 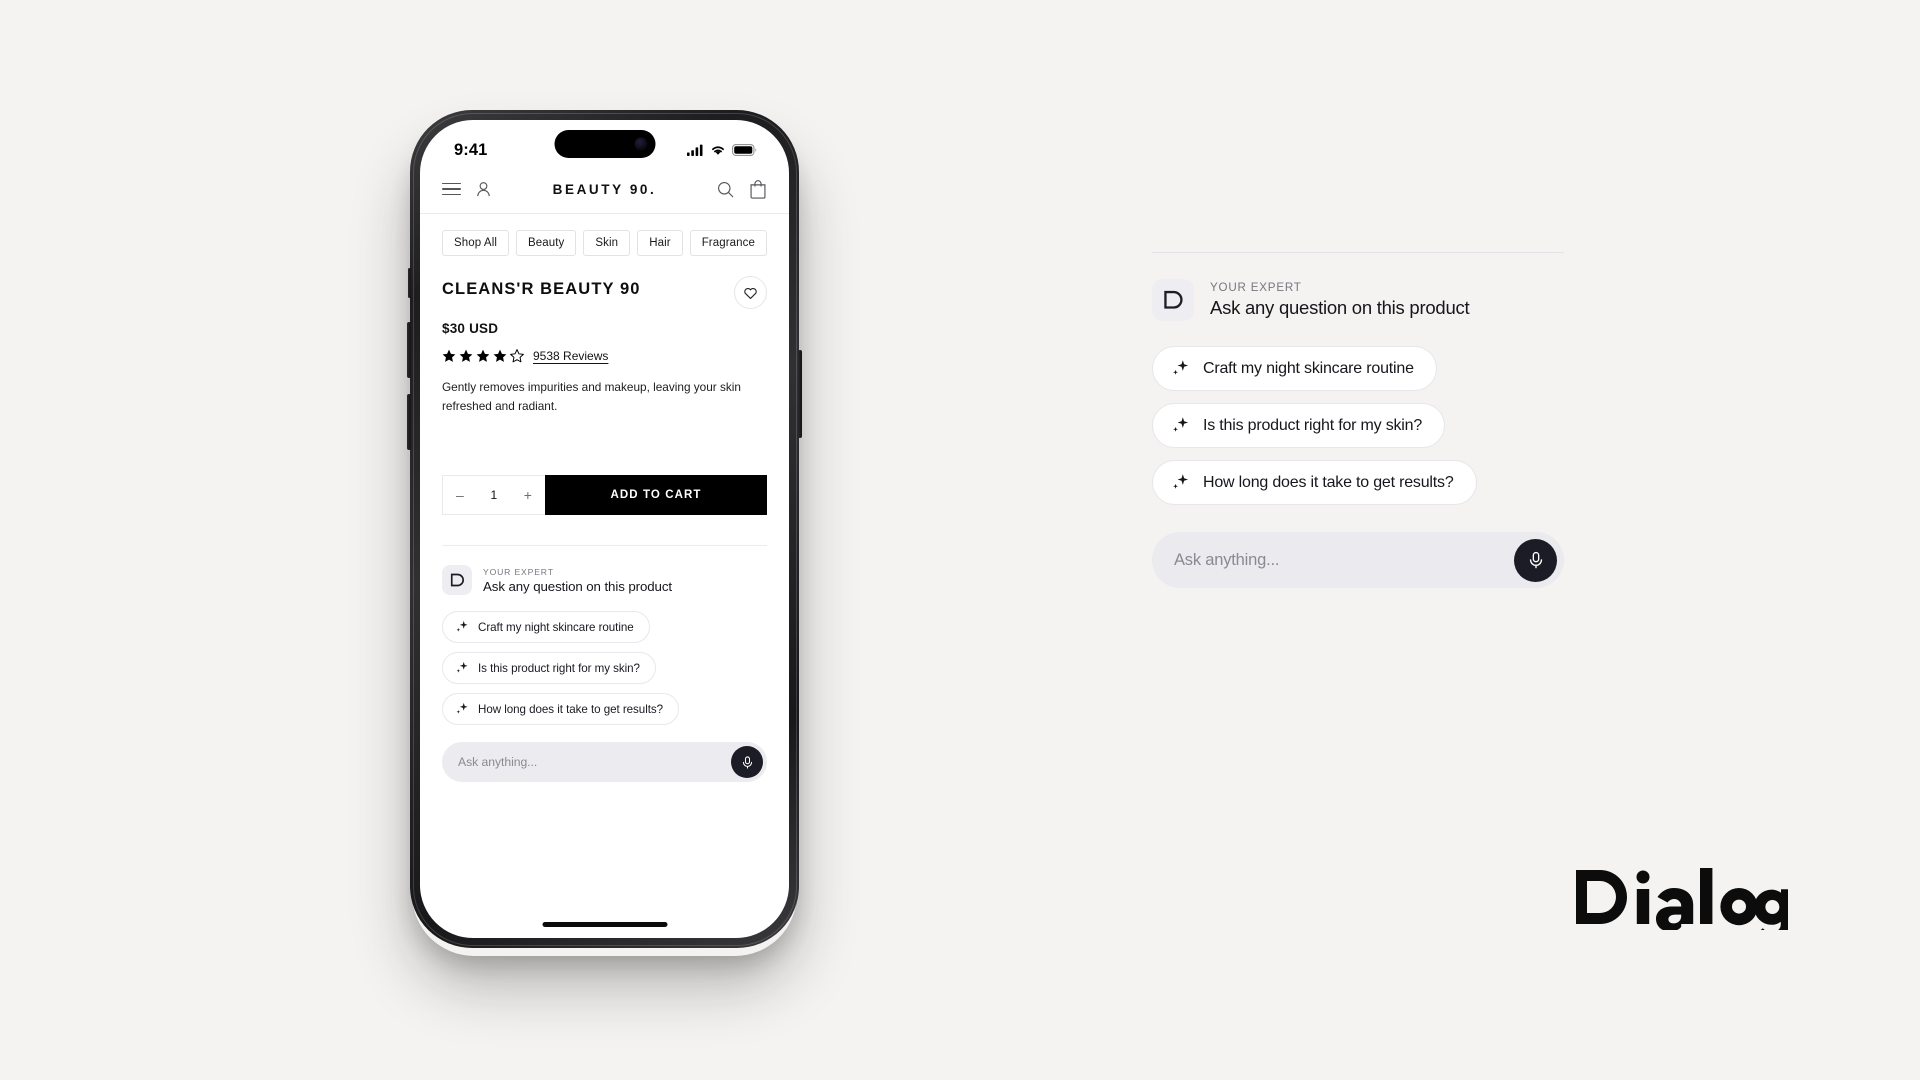 I want to click on star-rating, so click(x=483, y=356).